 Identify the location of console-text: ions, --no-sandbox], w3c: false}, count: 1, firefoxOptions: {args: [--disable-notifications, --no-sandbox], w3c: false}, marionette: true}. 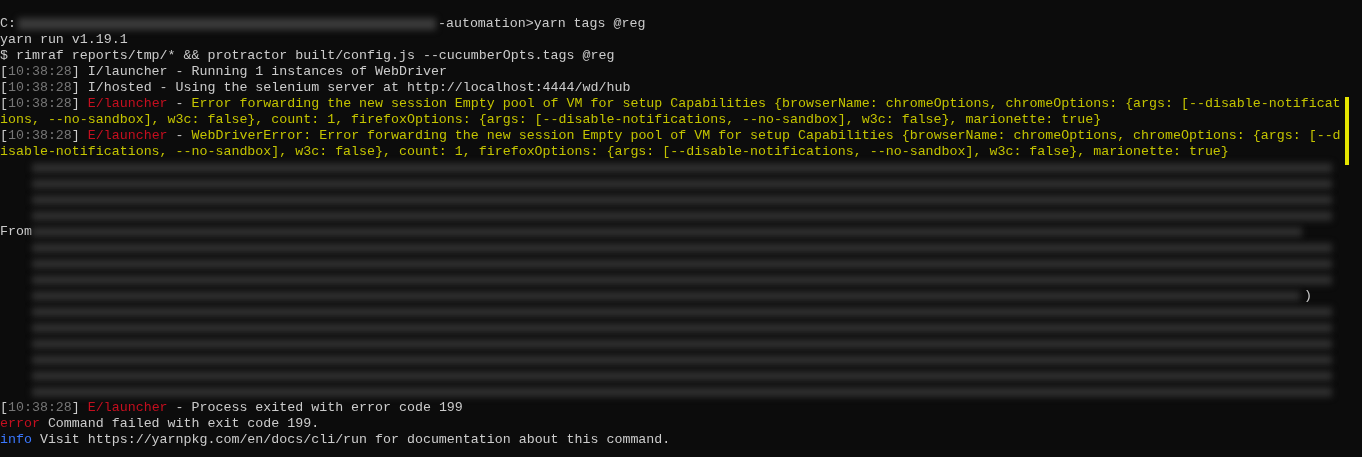
(551, 120).